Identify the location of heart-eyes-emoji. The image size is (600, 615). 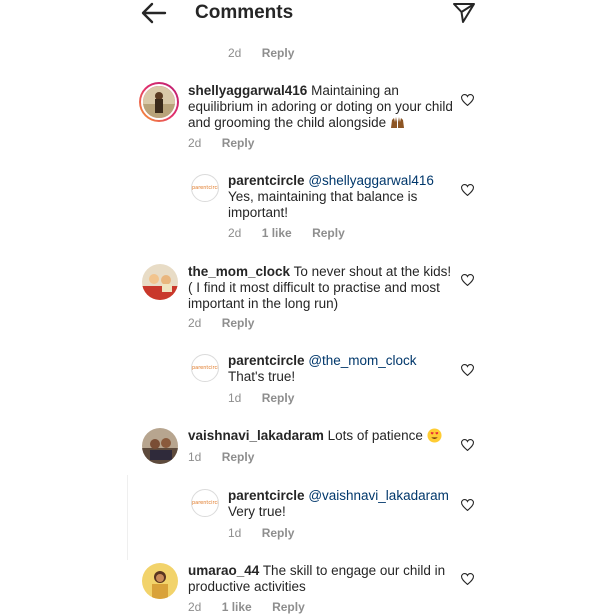
(434, 435).